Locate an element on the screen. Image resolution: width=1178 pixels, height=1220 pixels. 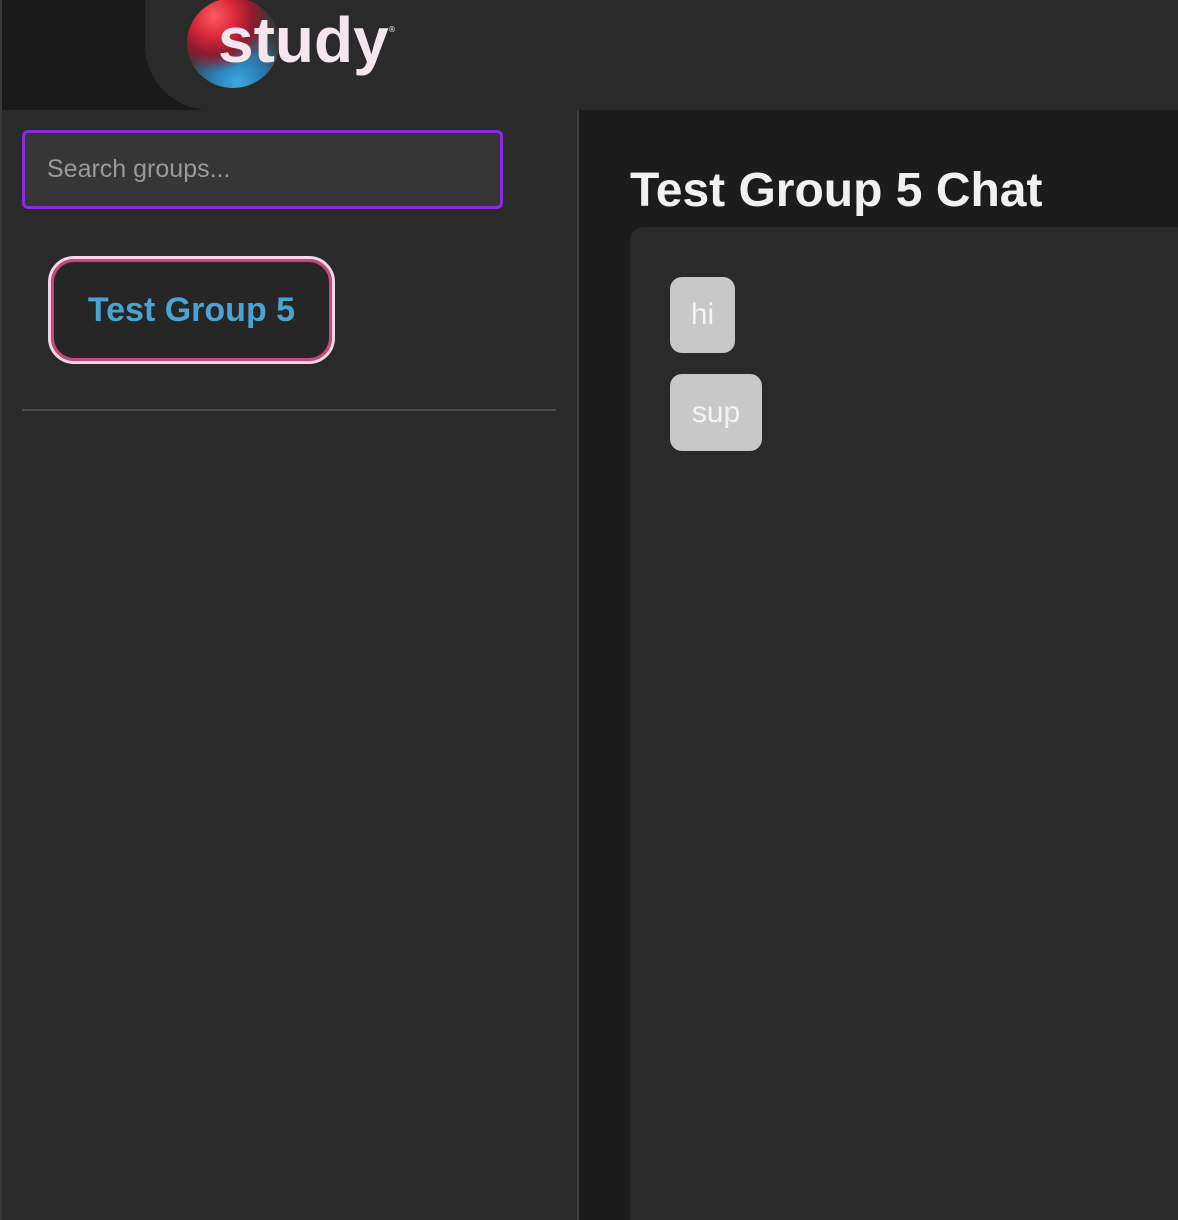
message-text: sup is located at coordinates (716, 412).